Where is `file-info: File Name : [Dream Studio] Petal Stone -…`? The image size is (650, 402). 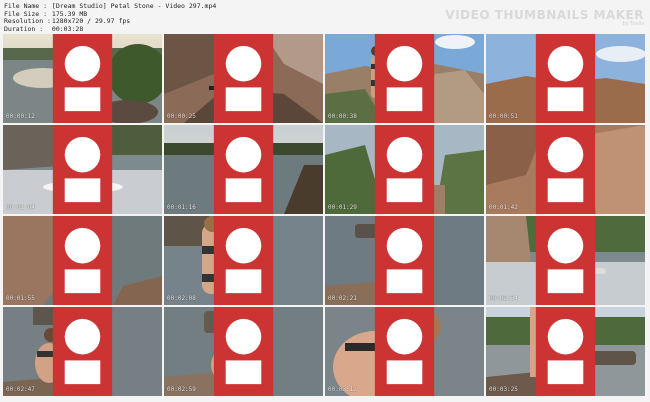
file-info: File Name : [Dream Studio] Petal Stone -… is located at coordinates (110, 17).